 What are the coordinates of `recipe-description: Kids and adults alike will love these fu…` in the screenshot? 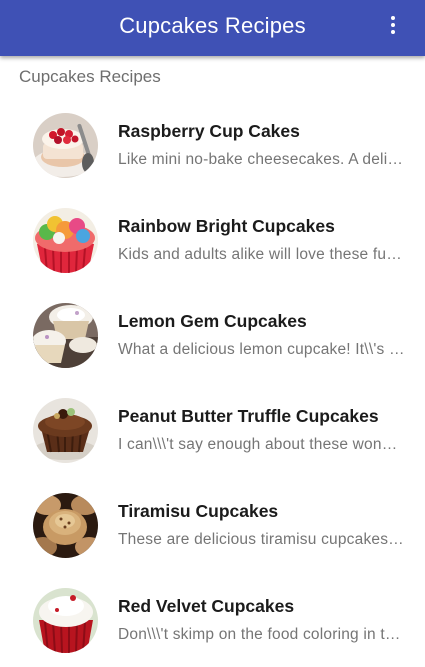 It's located at (261, 254).